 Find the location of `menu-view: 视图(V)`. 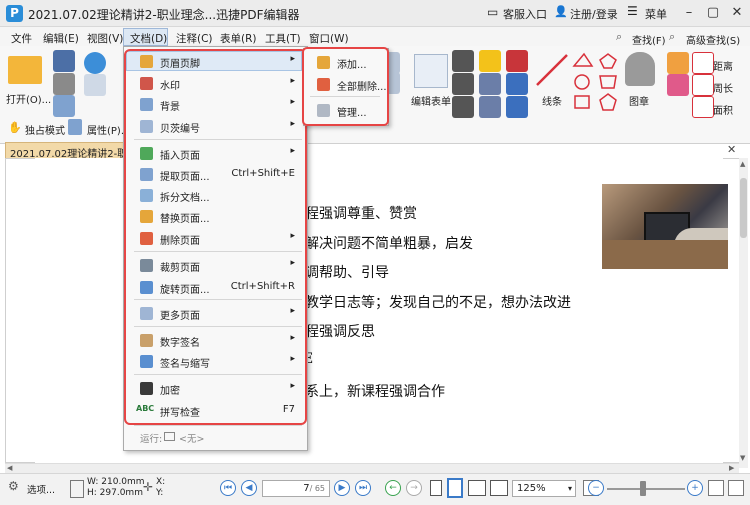

menu-view: 视图(V) is located at coordinates (105, 38).